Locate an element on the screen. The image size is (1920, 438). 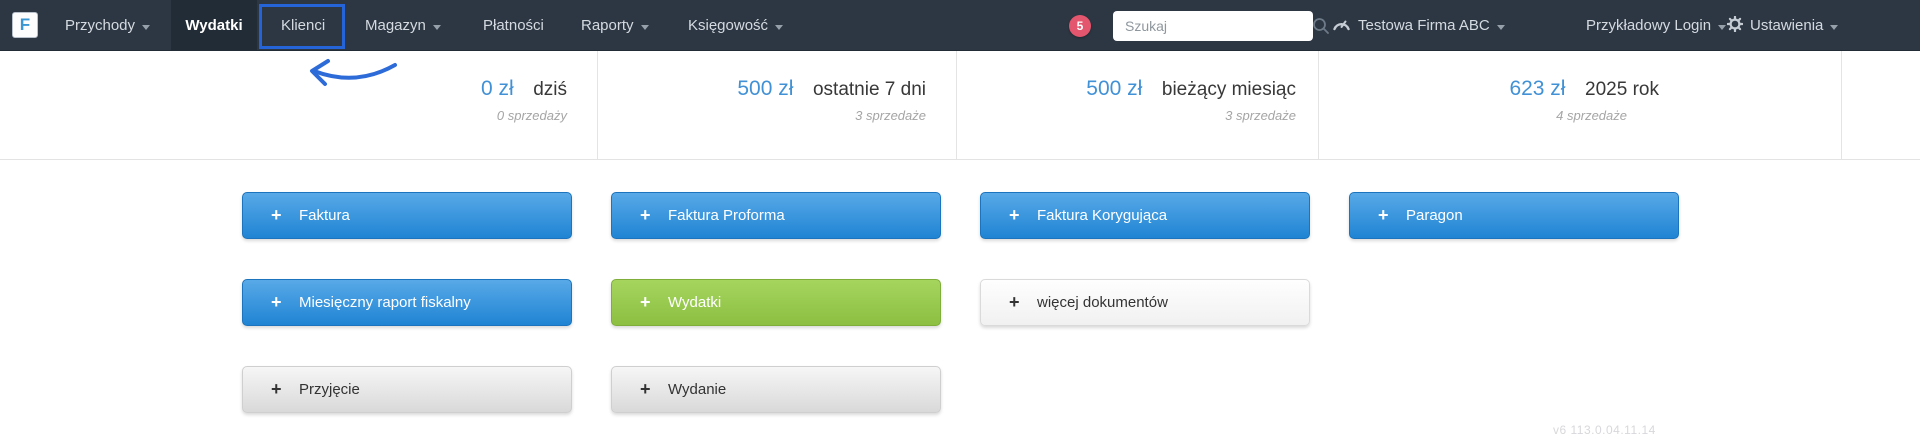
button-label: Paragon is located at coordinates (1434, 215).